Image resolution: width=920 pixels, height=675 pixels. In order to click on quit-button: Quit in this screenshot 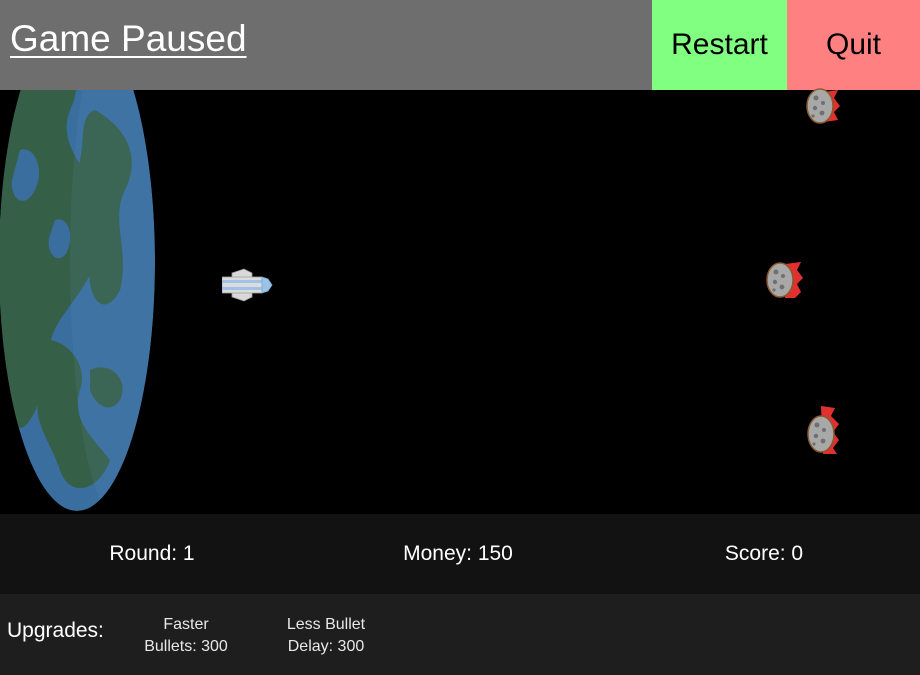, I will do `click(853, 45)`.